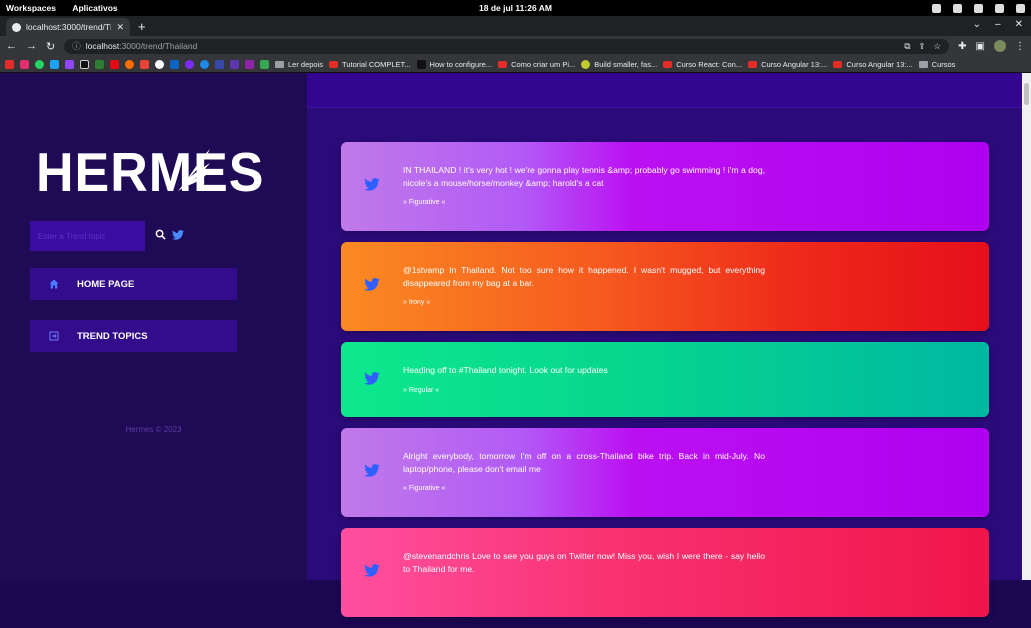 This screenshot has width=1031, height=628. Describe the element at coordinates (938, 46) in the screenshot. I see `bookmark-star-icon: ☆` at that location.